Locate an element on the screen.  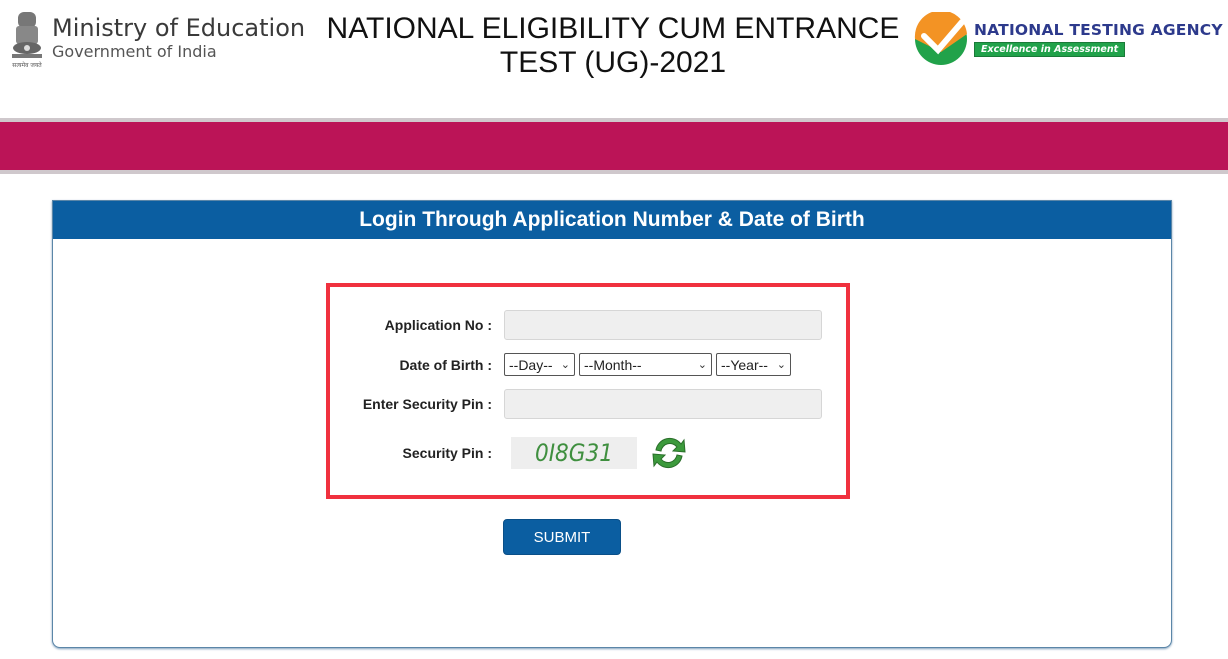
captcha-image: 0I8G31 is located at coordinates (574, 453).